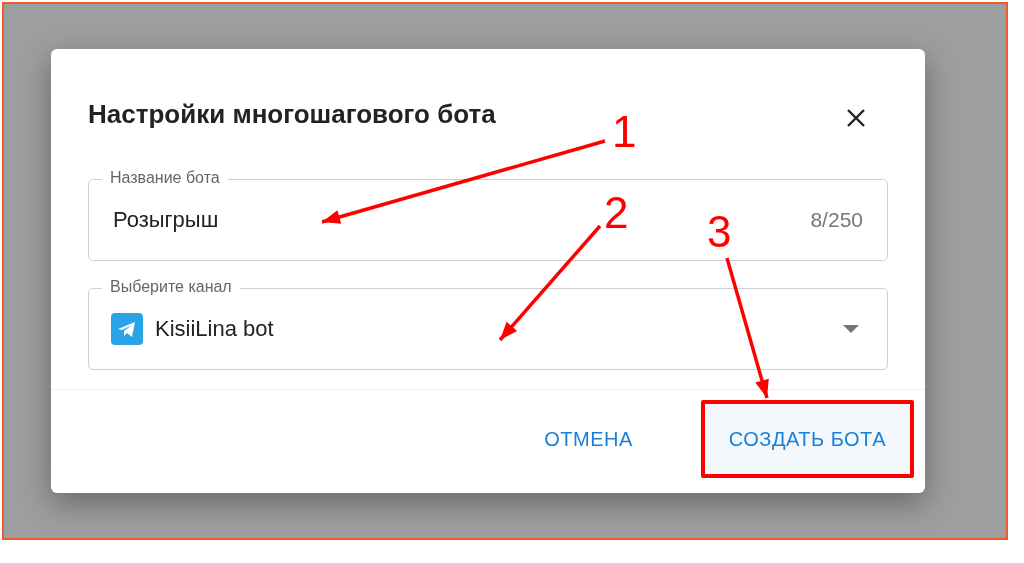 The width and height of the screenshot is (1024, 563). What do you see at coordinates (836, 220) in the screenshot?
I see `character-counter: 8/250` at bounding box center [836, 220].